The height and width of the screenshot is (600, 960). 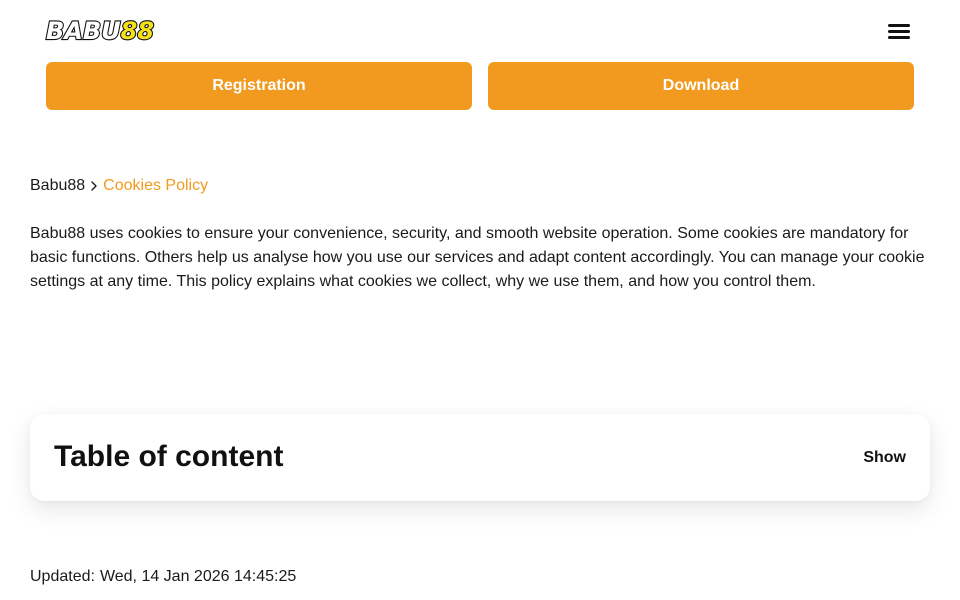 What do you see at coordinates (138, 31) in the screenshot?
I see `logo-text-accent: 88` at bounding box center [138, 31].